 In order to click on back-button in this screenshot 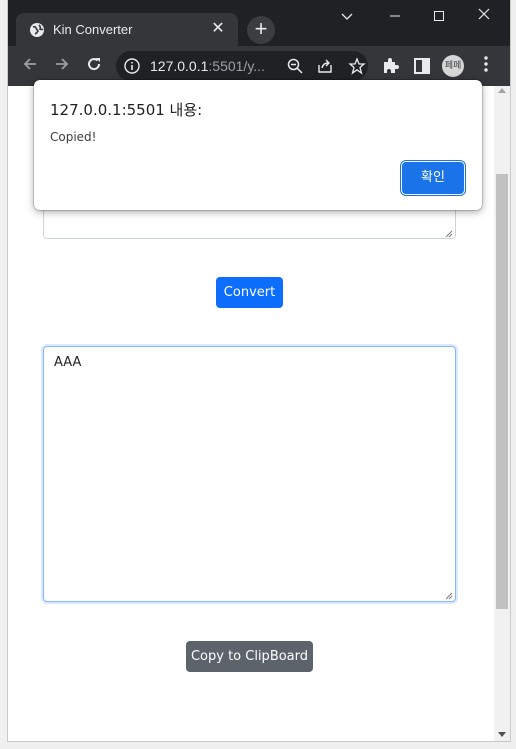, I will do `click(30, 66)`.